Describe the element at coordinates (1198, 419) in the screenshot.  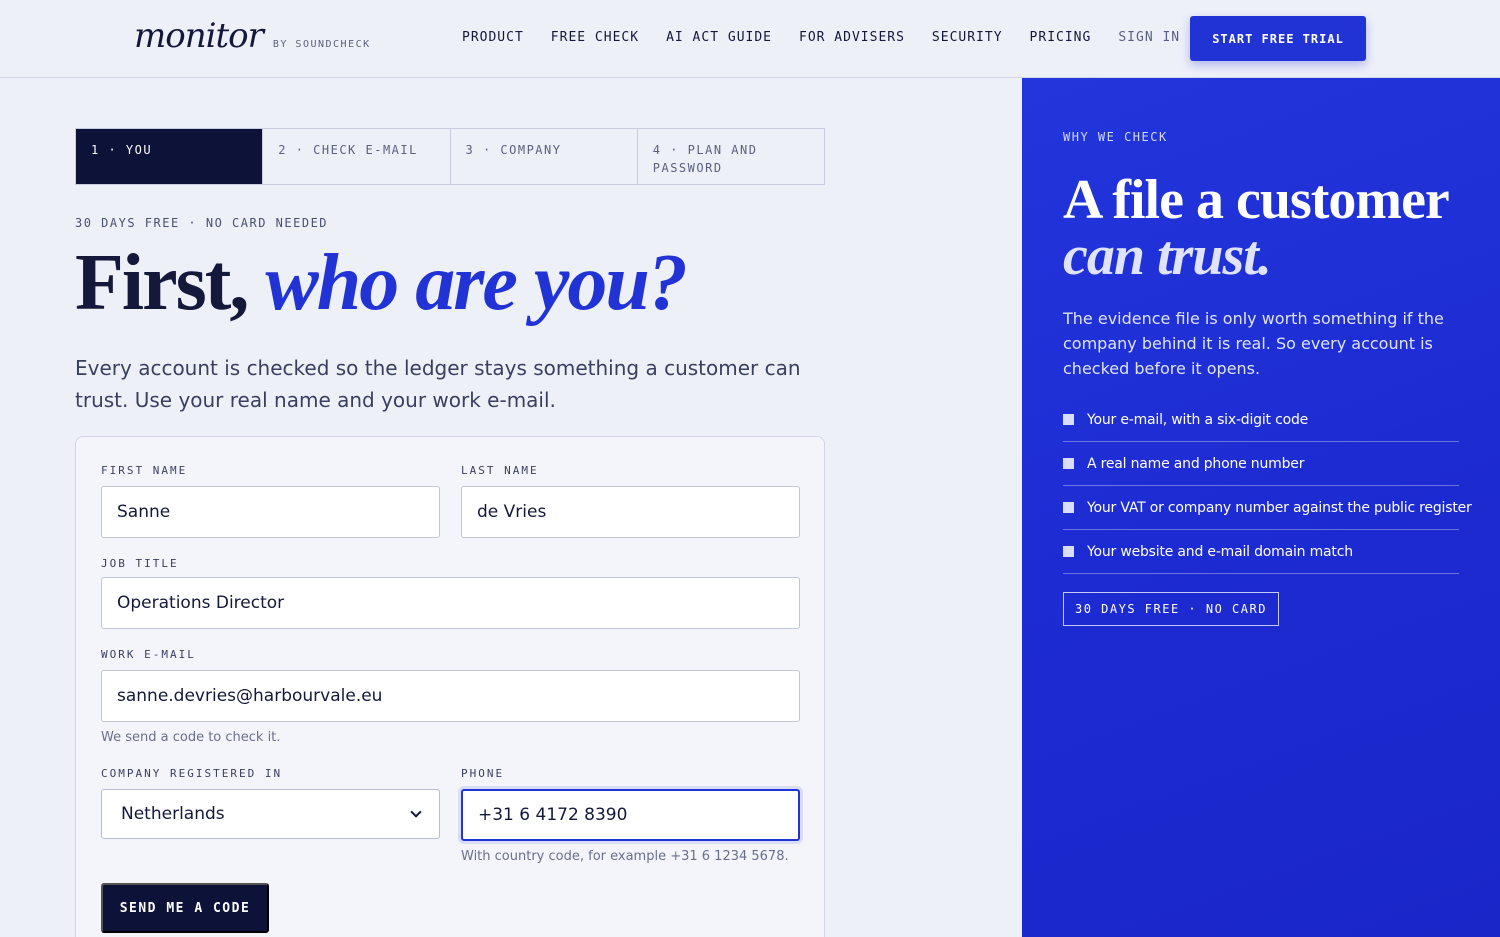
I see `check-item-label: Your e-mail, with a six-digit code` at that location.